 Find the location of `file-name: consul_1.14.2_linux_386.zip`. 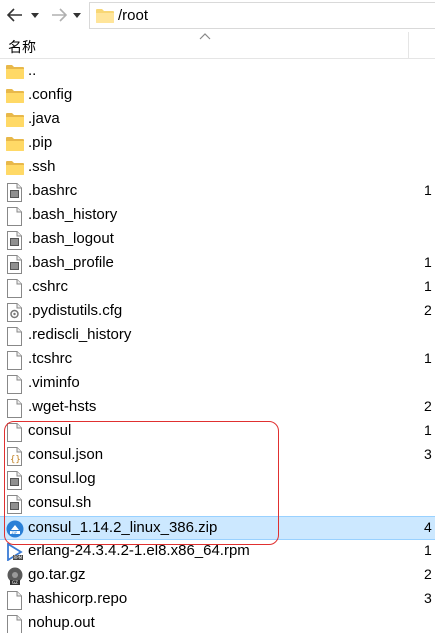

file-name: consul_1.14.2_linux_386.zip is located at coordinates (123, 527).